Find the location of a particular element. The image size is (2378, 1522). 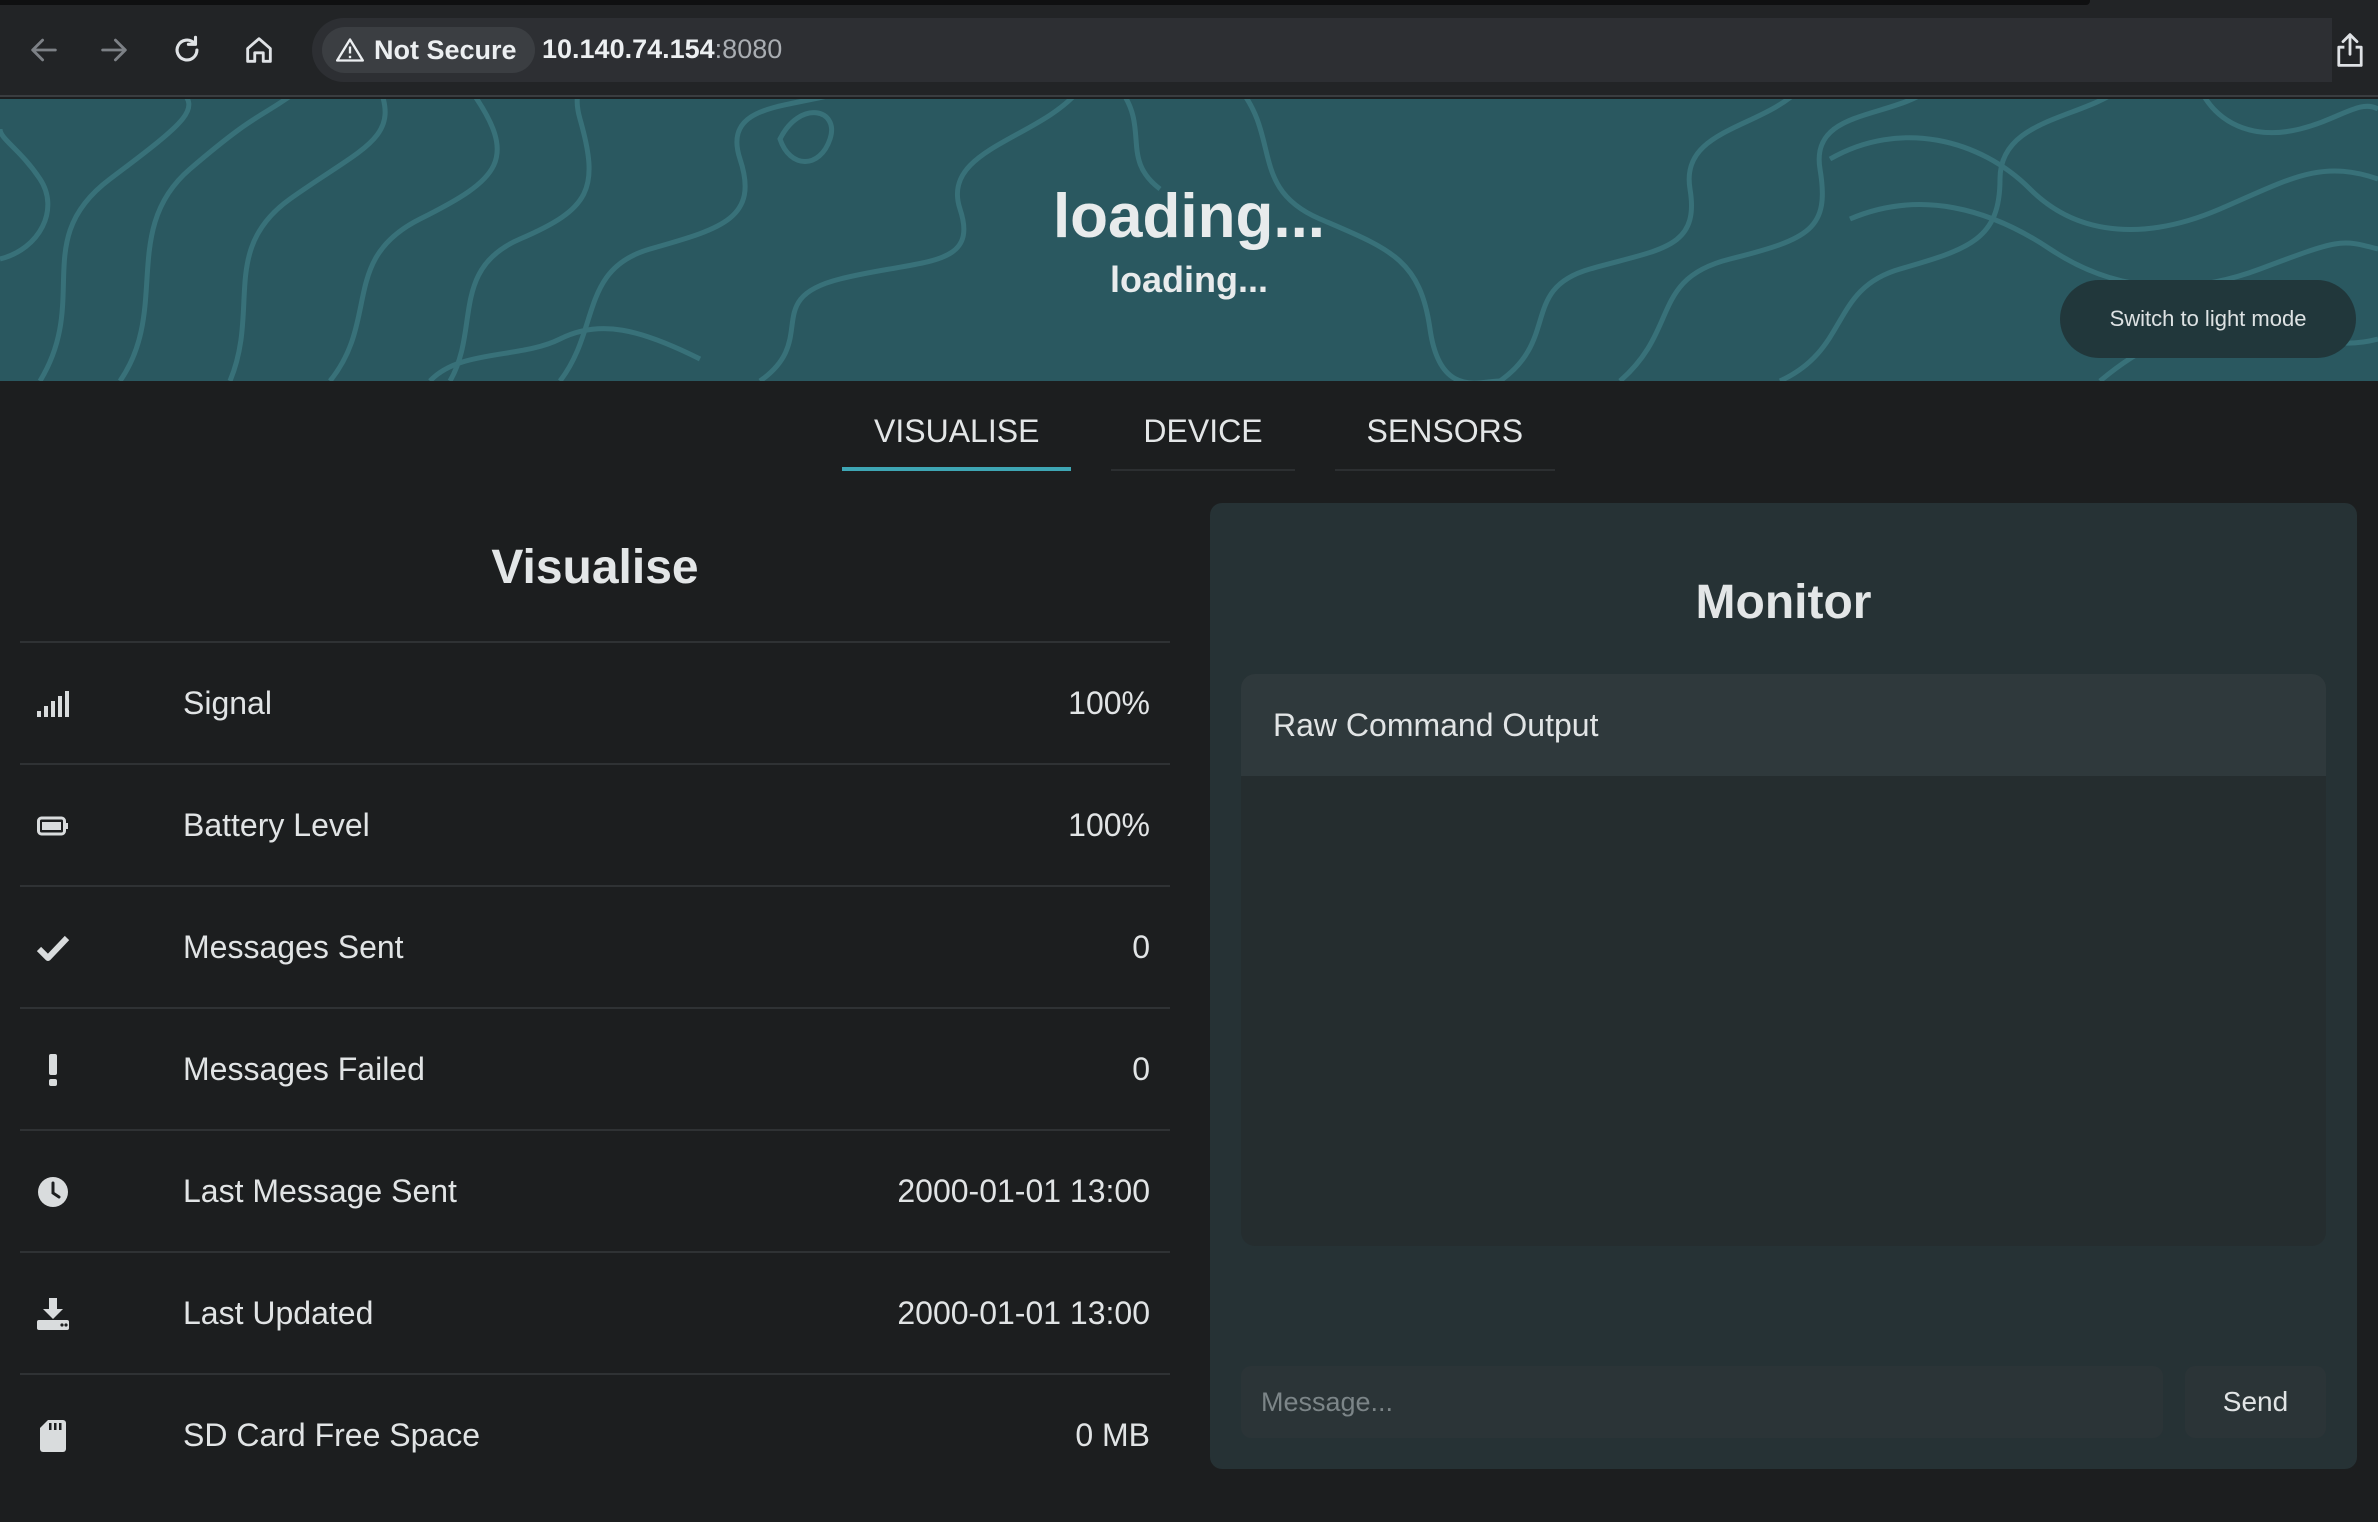

stat-value: 0 MB is located at coordinates (1112, 1434).